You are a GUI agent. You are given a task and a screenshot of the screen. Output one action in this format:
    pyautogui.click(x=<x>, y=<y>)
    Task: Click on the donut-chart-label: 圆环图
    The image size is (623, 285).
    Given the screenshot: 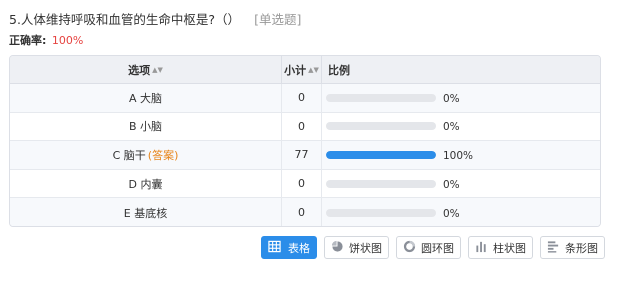 What is the action you would take?
    pyautogui.click(x=437, y=248)
    